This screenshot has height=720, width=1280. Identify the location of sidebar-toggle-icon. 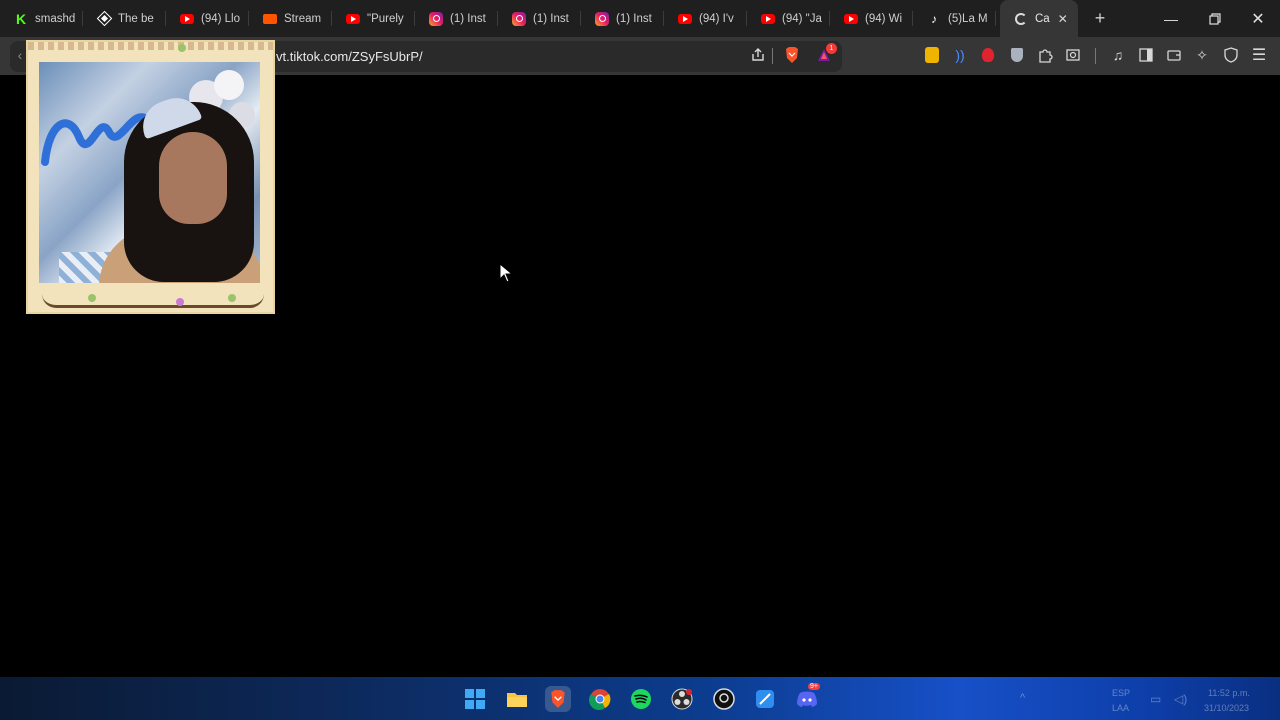
(1146, 55).